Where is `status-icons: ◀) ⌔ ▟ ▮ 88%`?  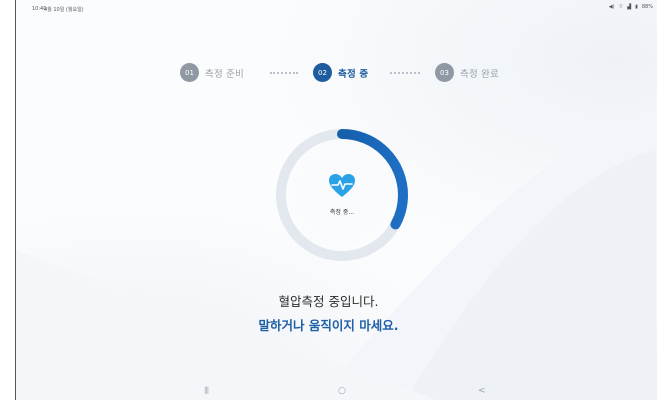
status-icons: ◀) ⌔ ▟ ▮ 88% is located at coordinates (631, 7).